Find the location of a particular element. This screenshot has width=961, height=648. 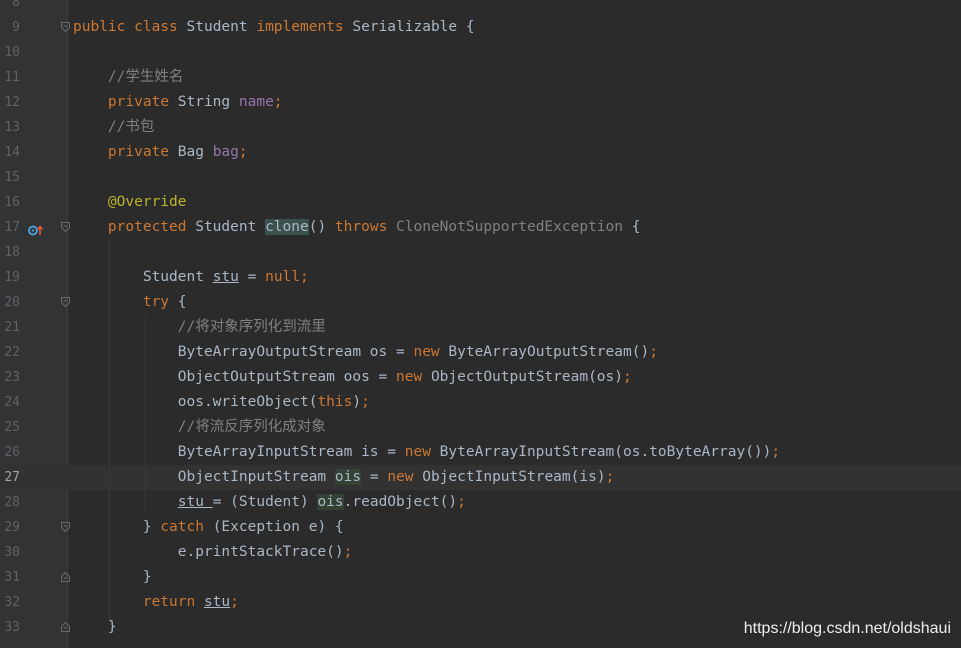

code-line: 19 Student stu = null; is located at coordinates (480, 277).